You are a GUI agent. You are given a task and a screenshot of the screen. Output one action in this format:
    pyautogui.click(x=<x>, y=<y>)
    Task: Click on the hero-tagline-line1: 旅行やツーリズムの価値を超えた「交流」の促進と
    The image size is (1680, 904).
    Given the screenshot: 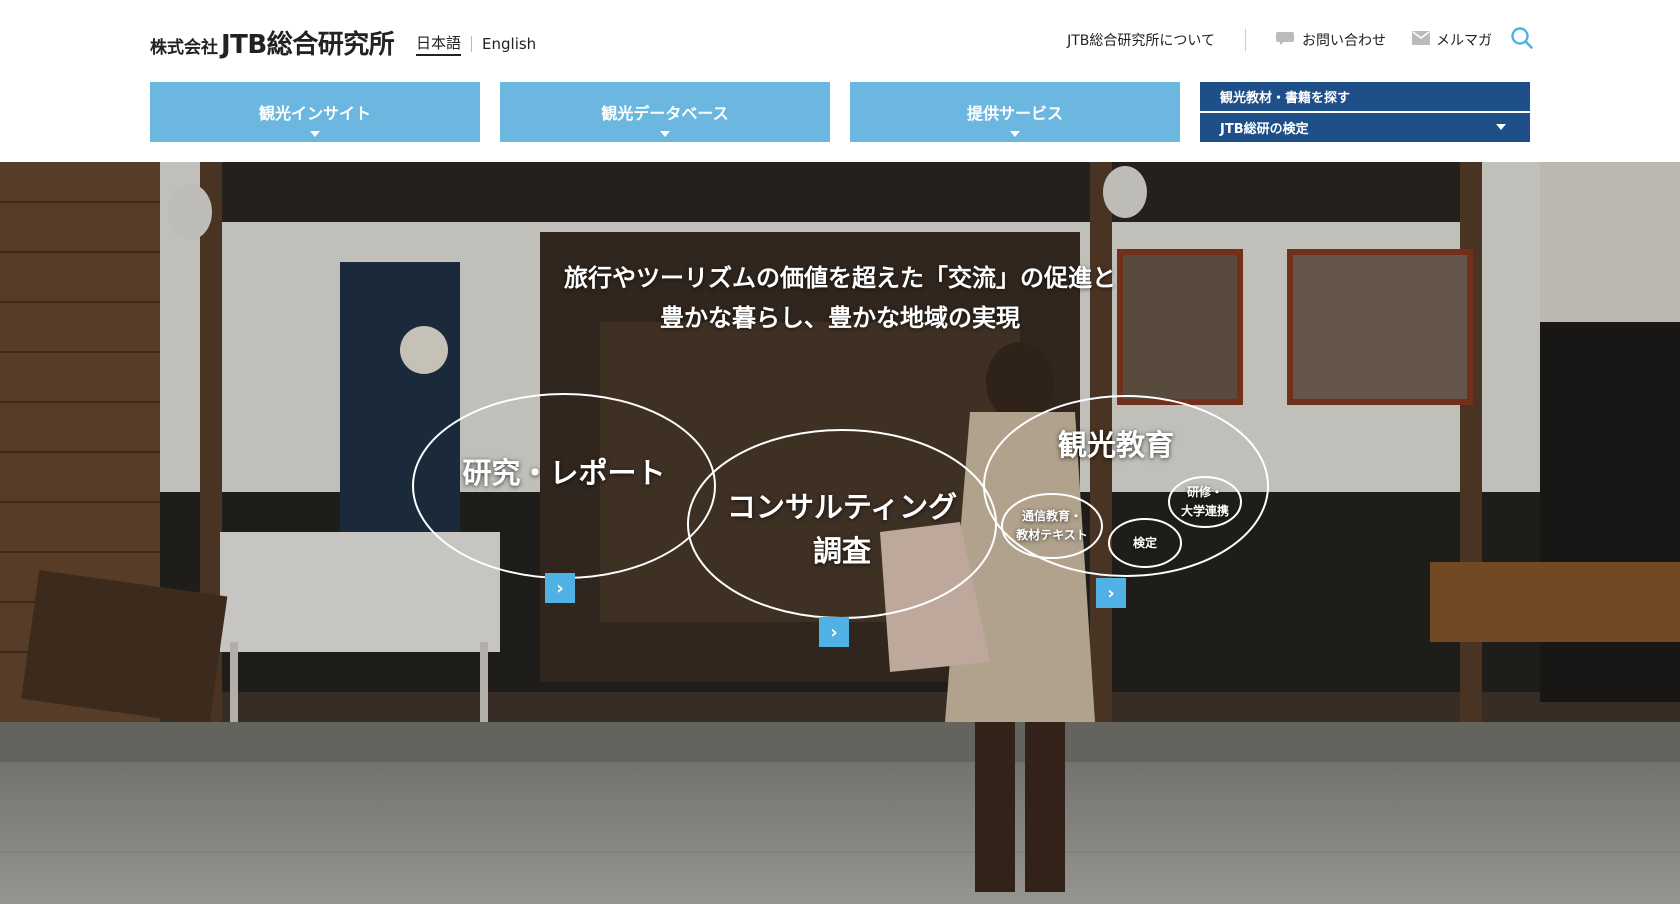 What is the action you would take?
    pyautogui.click(x=840, y=278)
    